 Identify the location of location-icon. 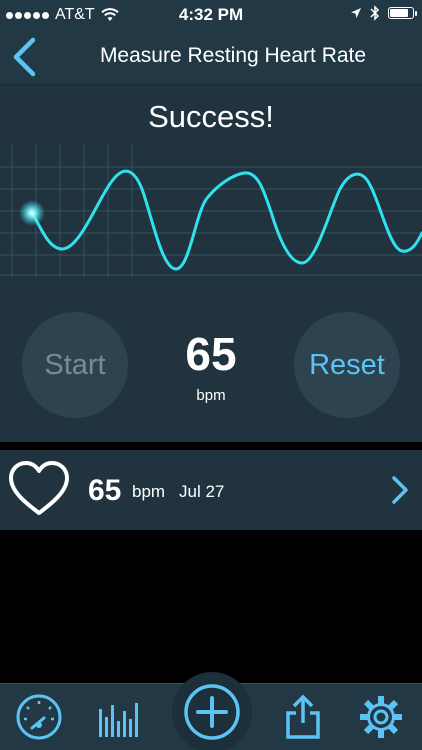
(356, 13).